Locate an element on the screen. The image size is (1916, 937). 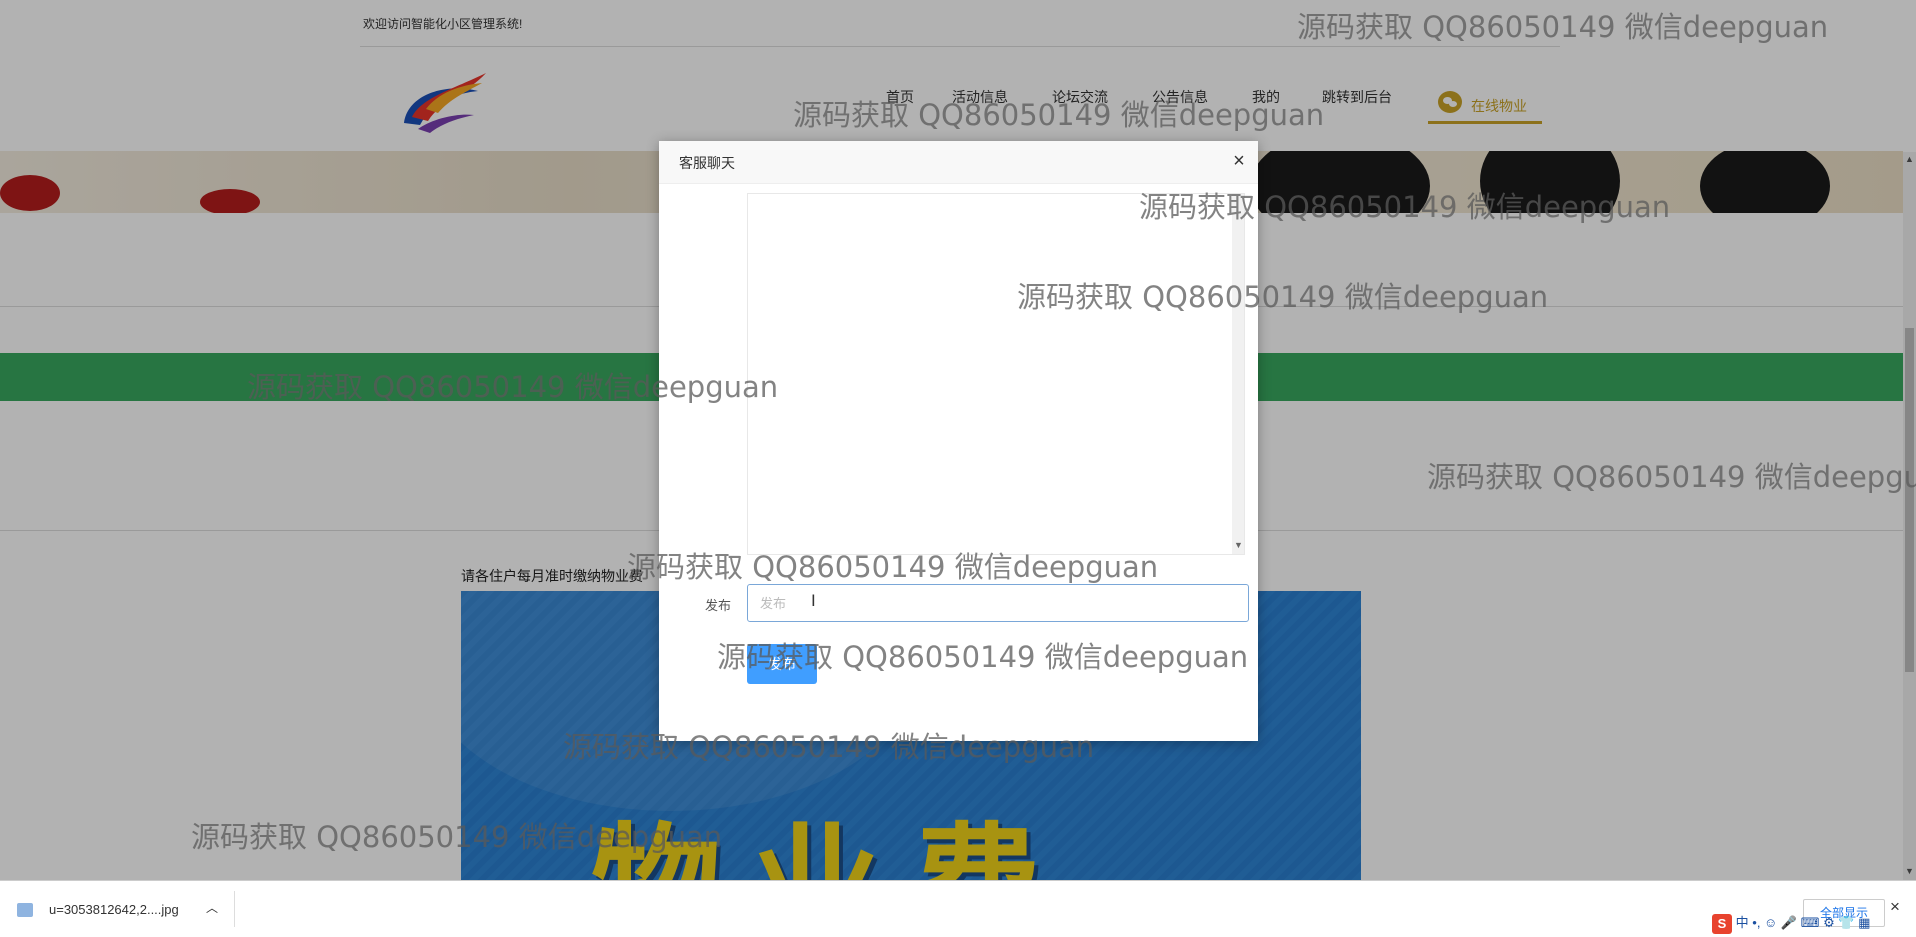
dialog-header: 客服聊天 × is located at coordinates (958, 162).